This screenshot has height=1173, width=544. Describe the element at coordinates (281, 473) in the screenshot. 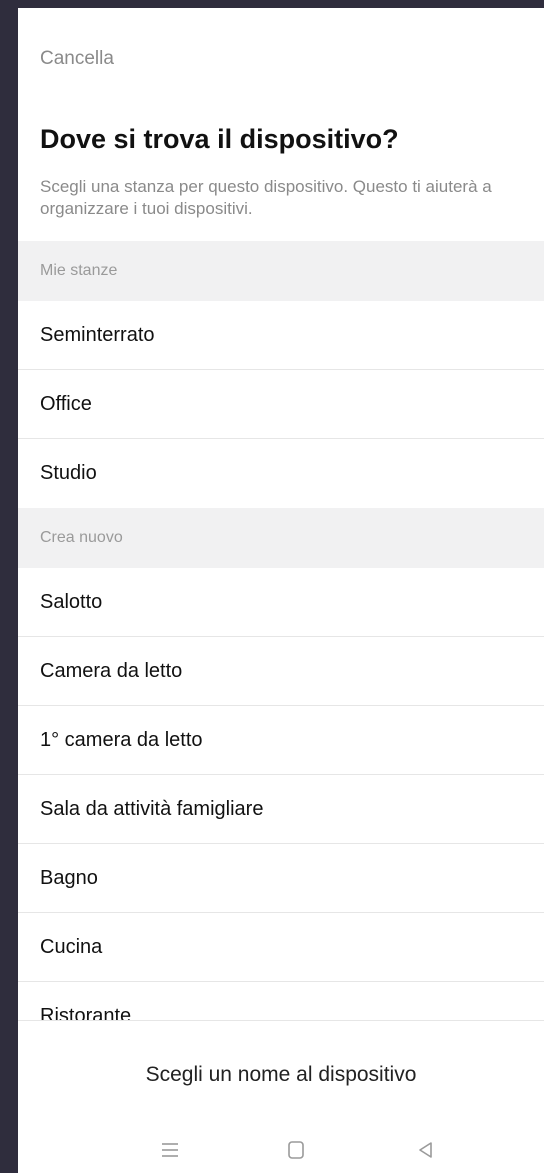

I see `room-item-studio: Studio` at that location.